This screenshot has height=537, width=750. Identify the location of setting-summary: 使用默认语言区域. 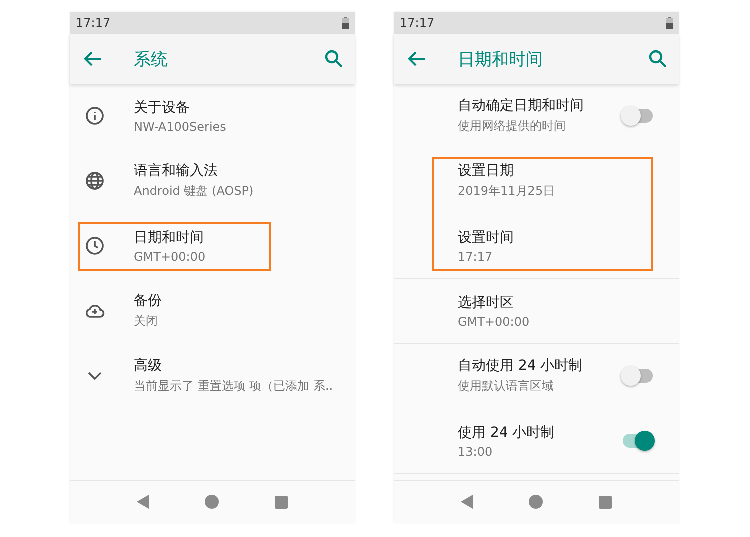
(506, 386).